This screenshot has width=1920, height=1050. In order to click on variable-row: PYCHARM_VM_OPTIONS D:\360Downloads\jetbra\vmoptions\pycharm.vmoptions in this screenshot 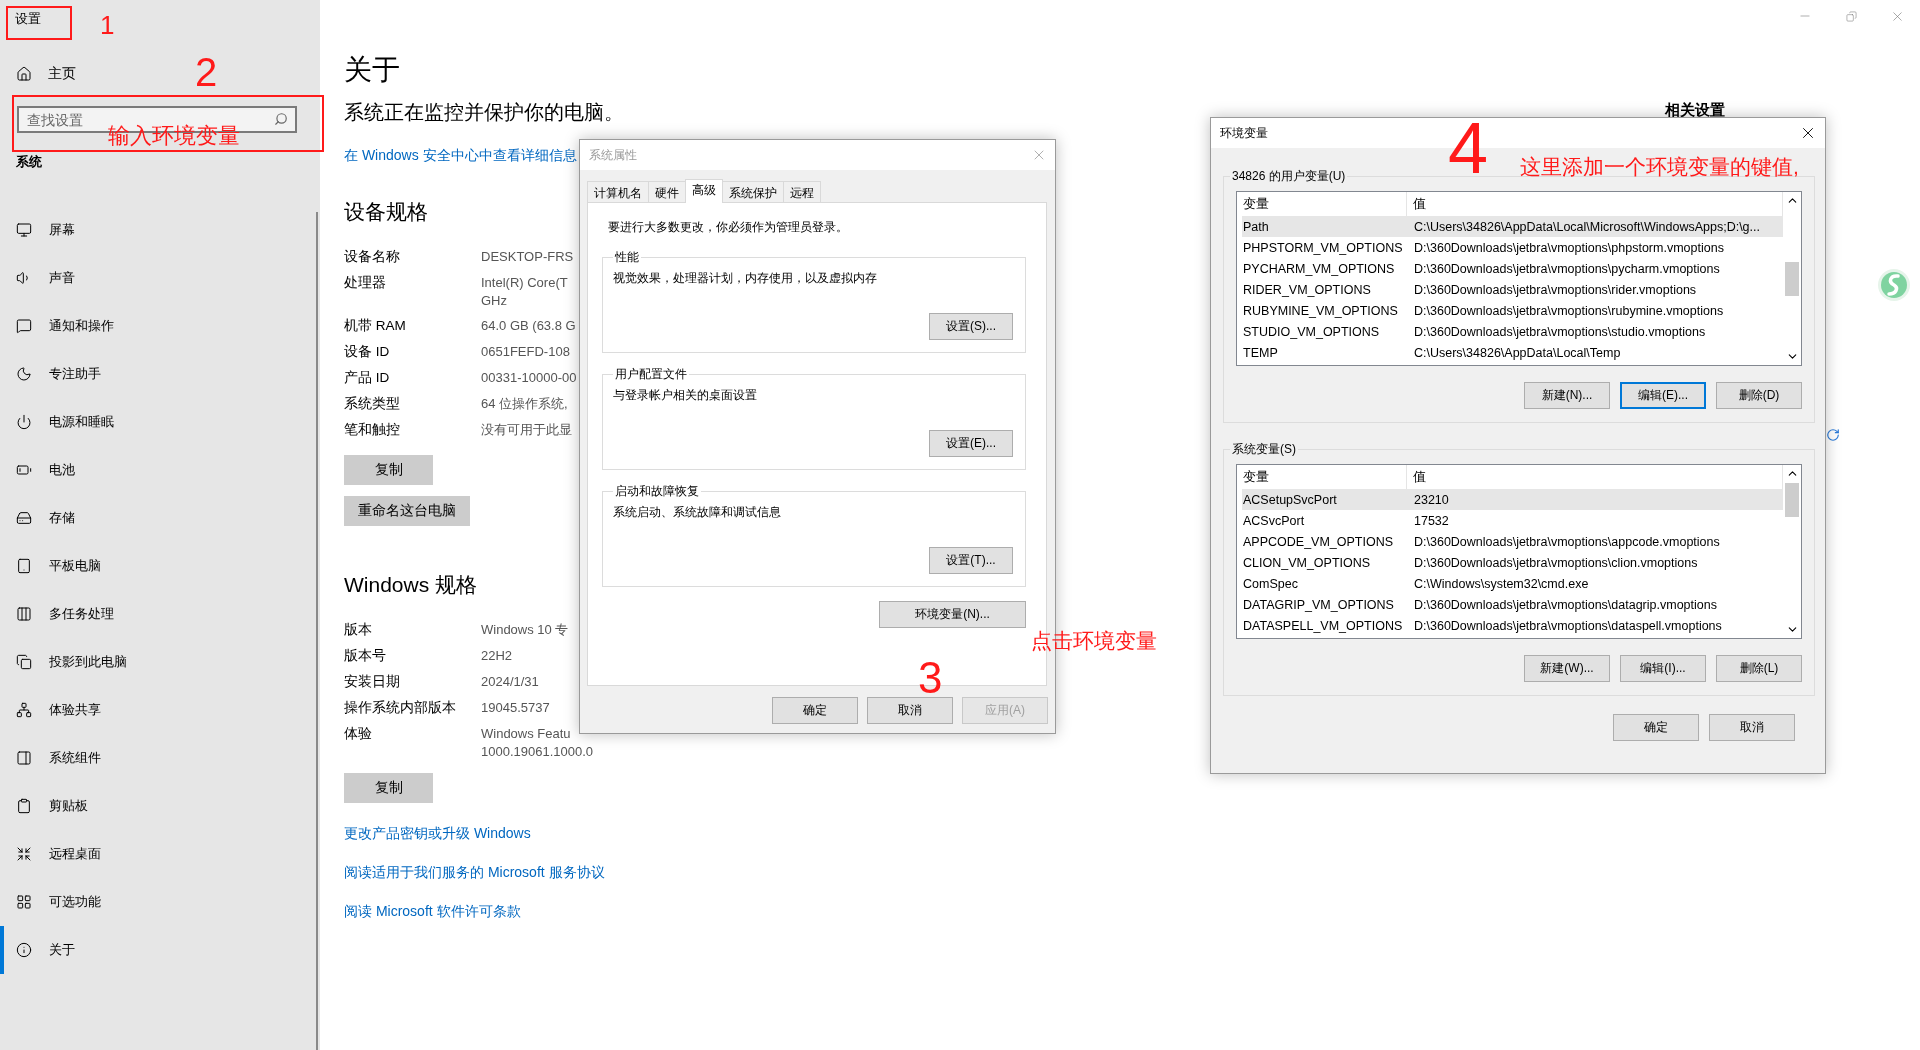, I will do `click(1512, 268)`.